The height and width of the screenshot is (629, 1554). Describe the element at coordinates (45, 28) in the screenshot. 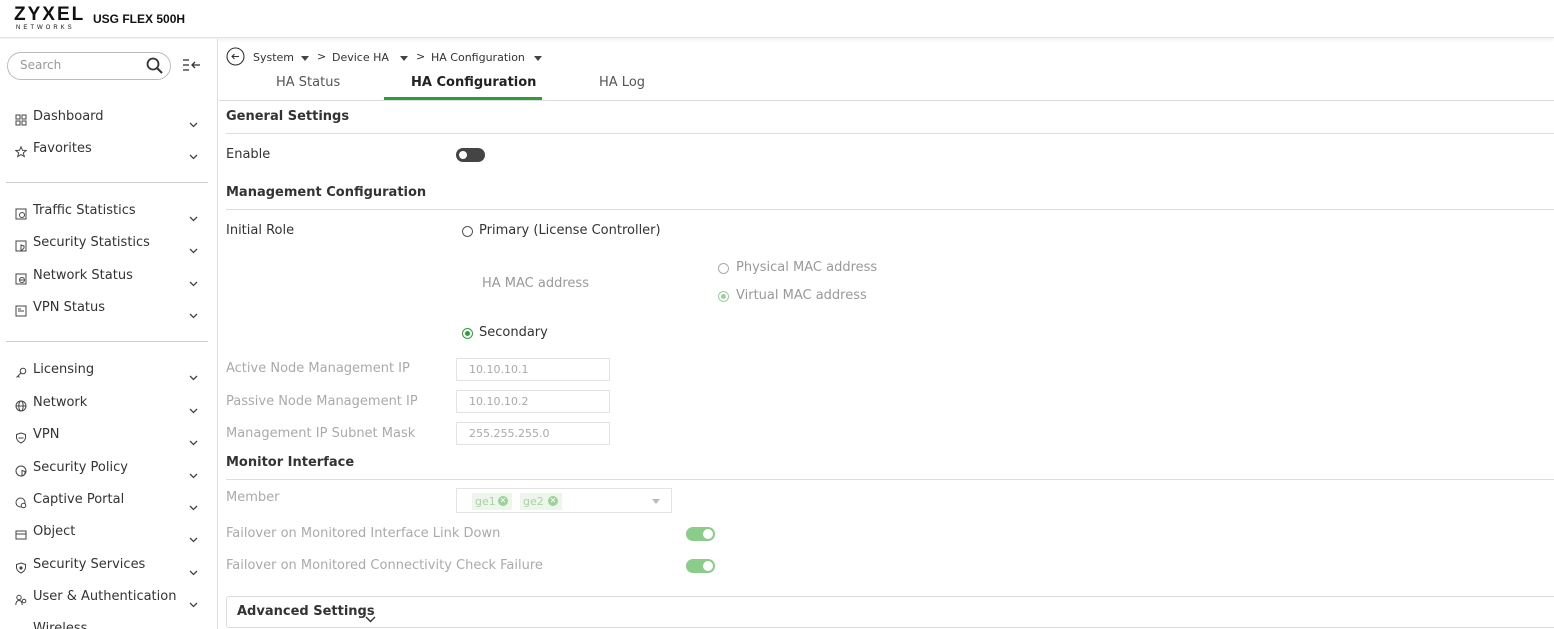

I see `brand-subtitle: NETWORKS` at that location.